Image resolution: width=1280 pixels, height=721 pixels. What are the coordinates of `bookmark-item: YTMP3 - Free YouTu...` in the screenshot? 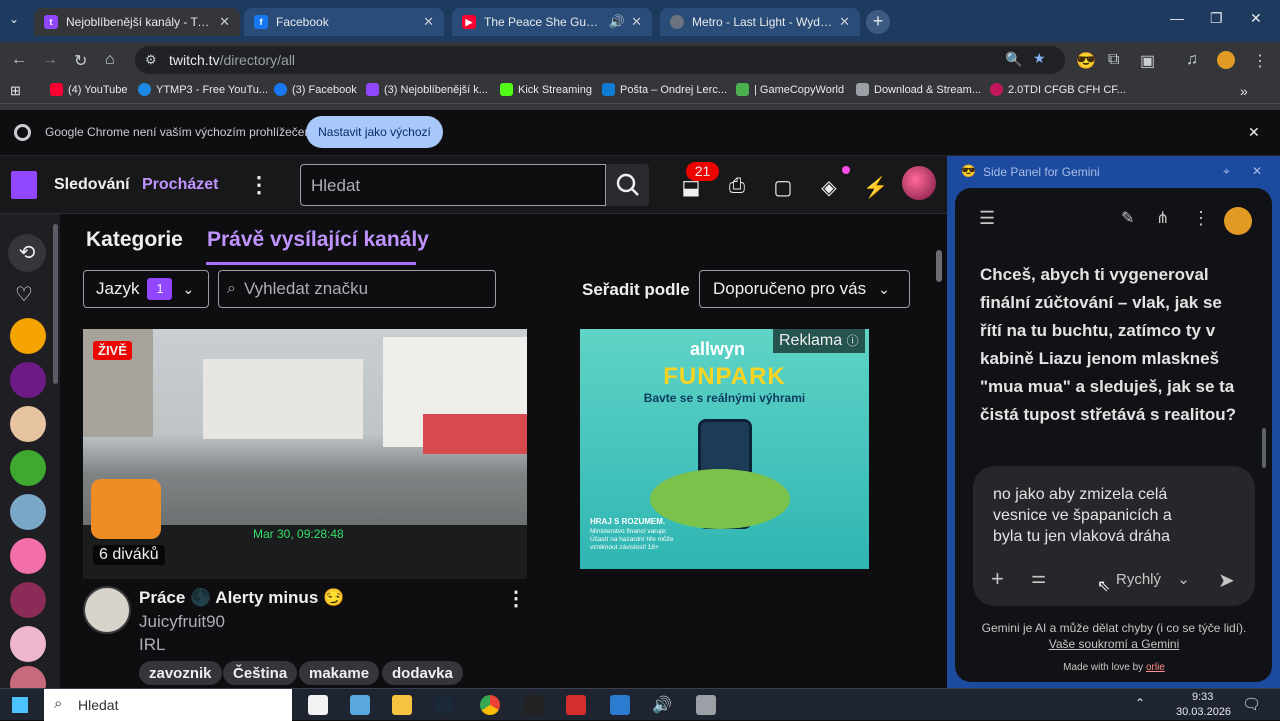 It's located at (203, 89).